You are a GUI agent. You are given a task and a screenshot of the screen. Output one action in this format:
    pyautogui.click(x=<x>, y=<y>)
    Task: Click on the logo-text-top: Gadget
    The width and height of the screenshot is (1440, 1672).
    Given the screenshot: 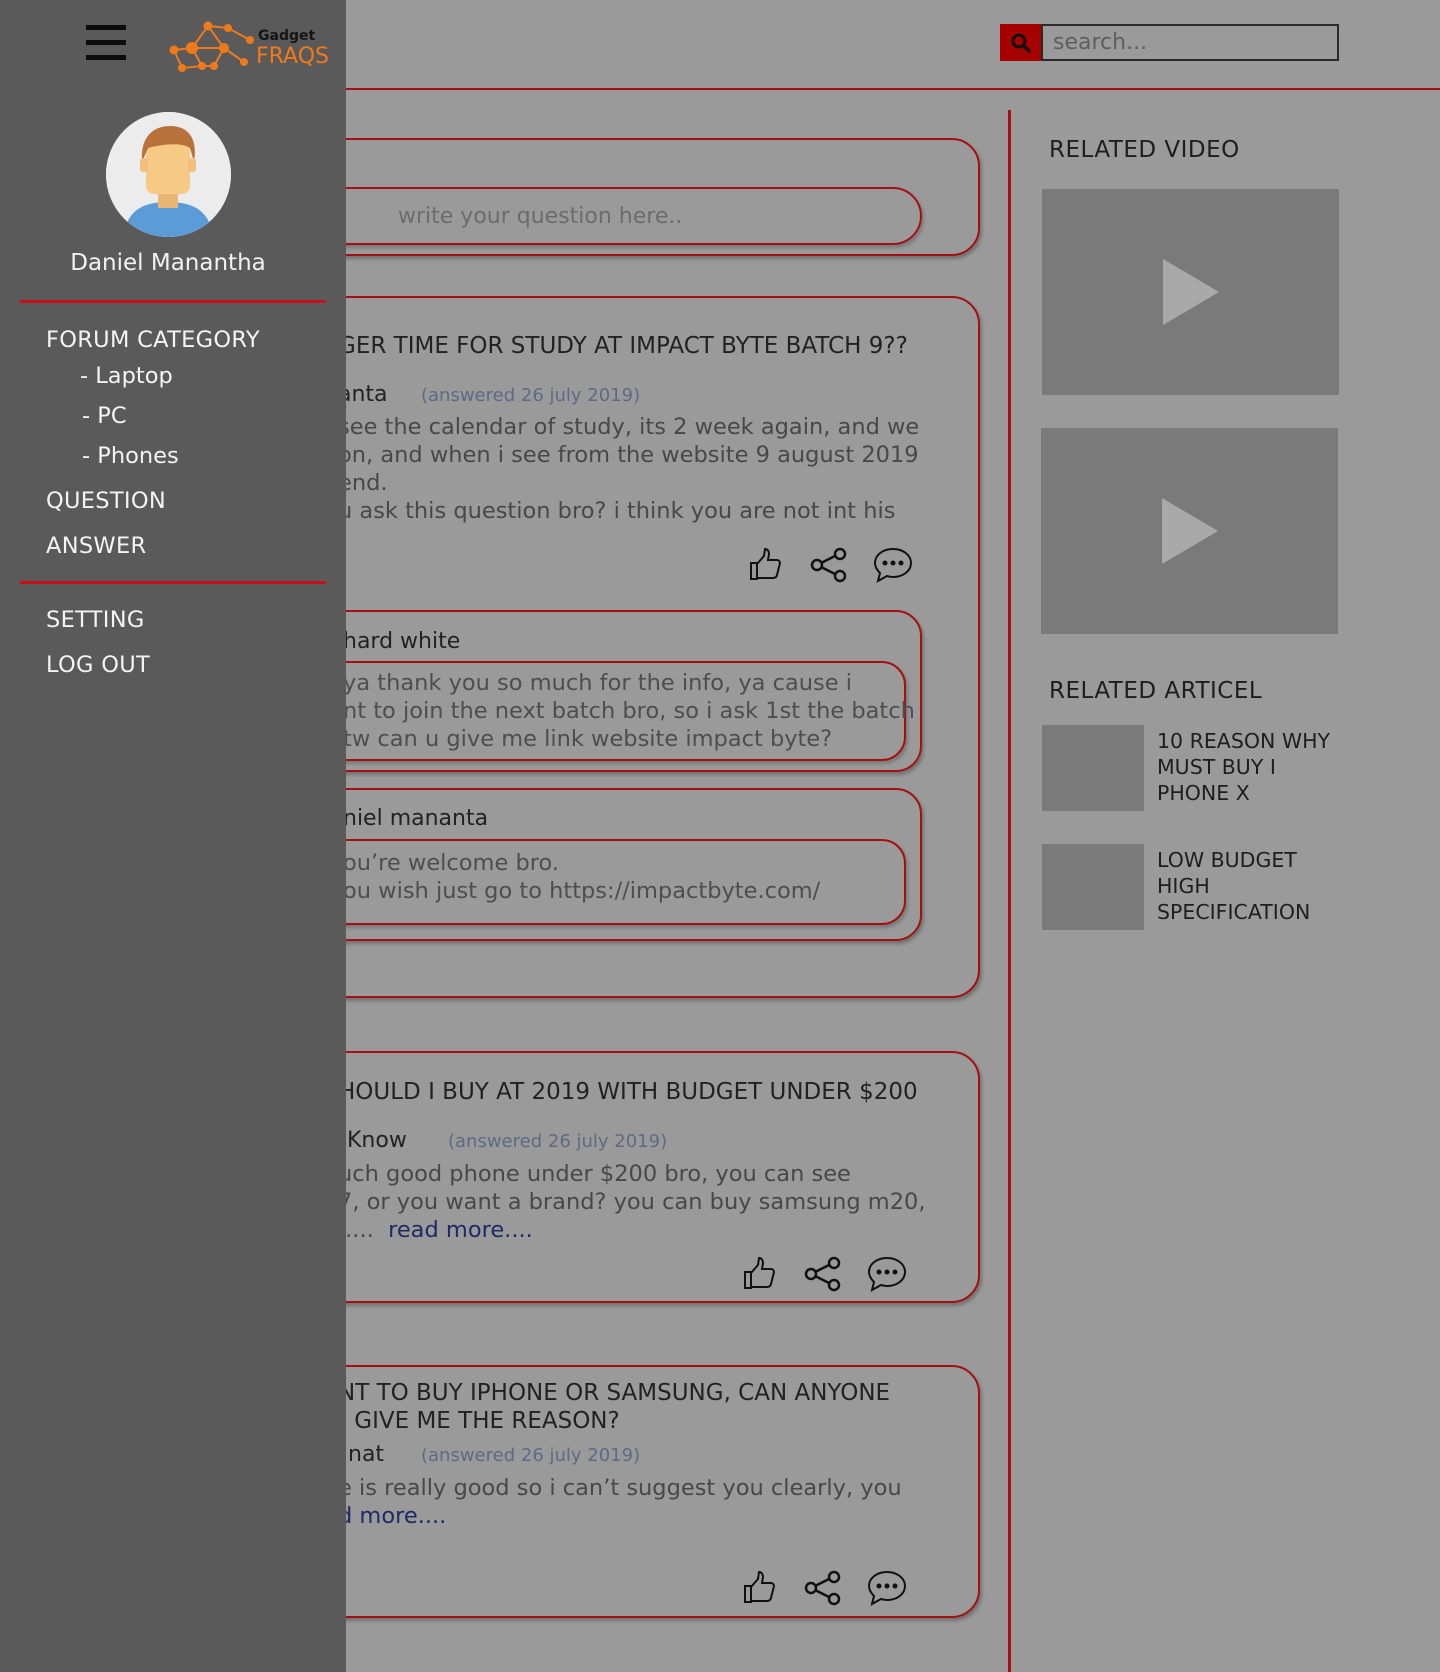 What is the action you would take?
    pyautogui.click(x=287, y=36)
    